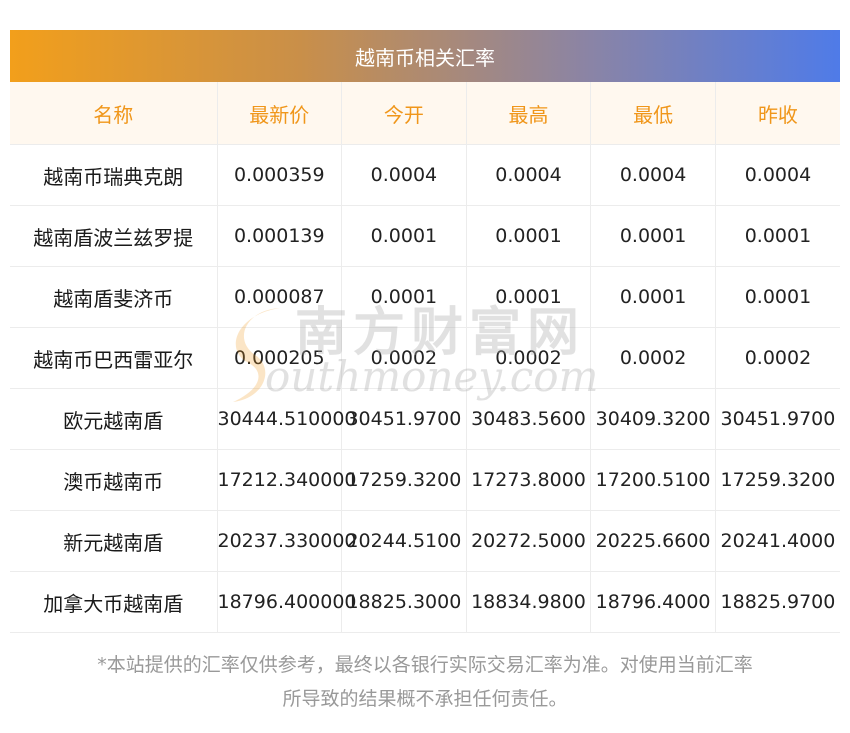  I want to click on open-price-cell: 30451.9700, so click(404, 419).